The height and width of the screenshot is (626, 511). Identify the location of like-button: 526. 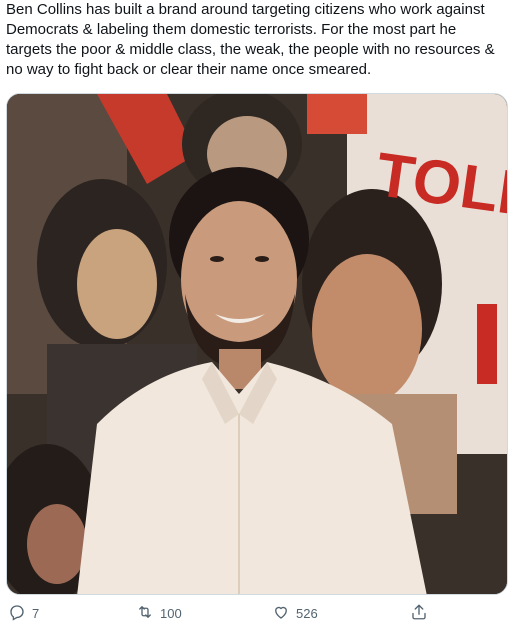
(295, 613).